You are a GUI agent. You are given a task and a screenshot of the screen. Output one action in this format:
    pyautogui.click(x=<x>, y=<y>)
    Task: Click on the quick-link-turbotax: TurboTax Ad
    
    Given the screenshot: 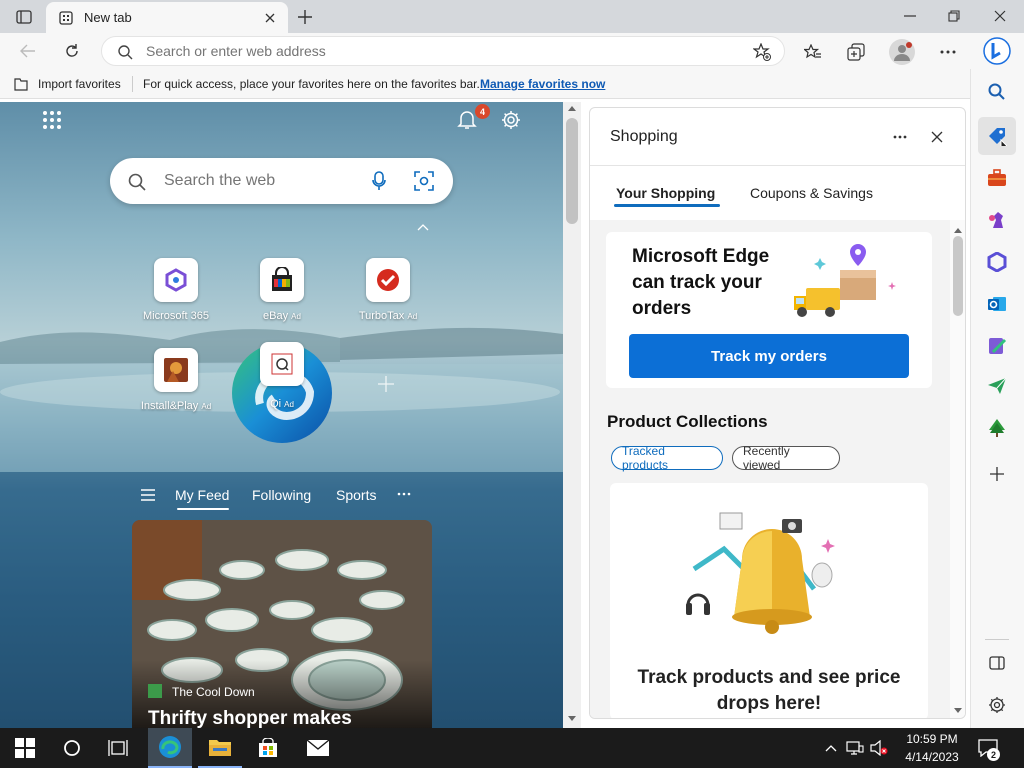 What is the action you would take?
    pyautogui.click(x=388, y=293)
    